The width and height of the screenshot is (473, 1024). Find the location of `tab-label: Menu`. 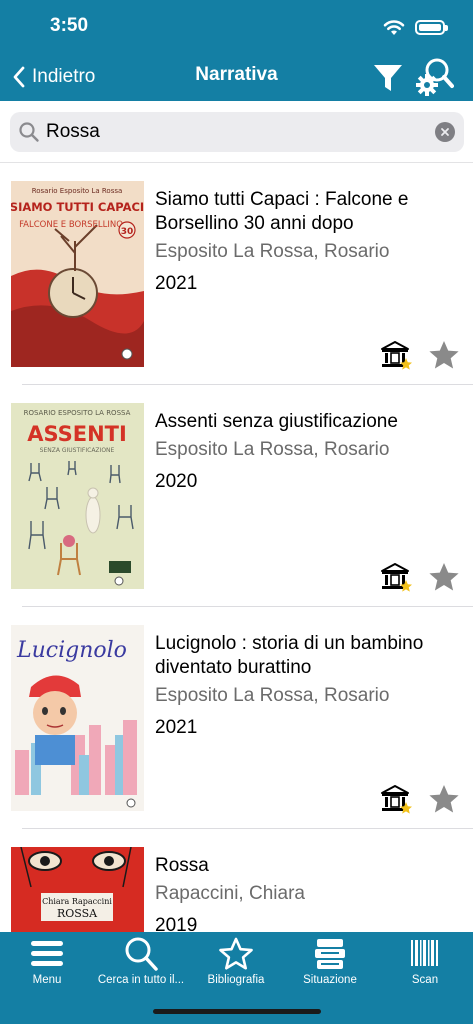

tab-label: Menu is located at coordinates (47, 980).